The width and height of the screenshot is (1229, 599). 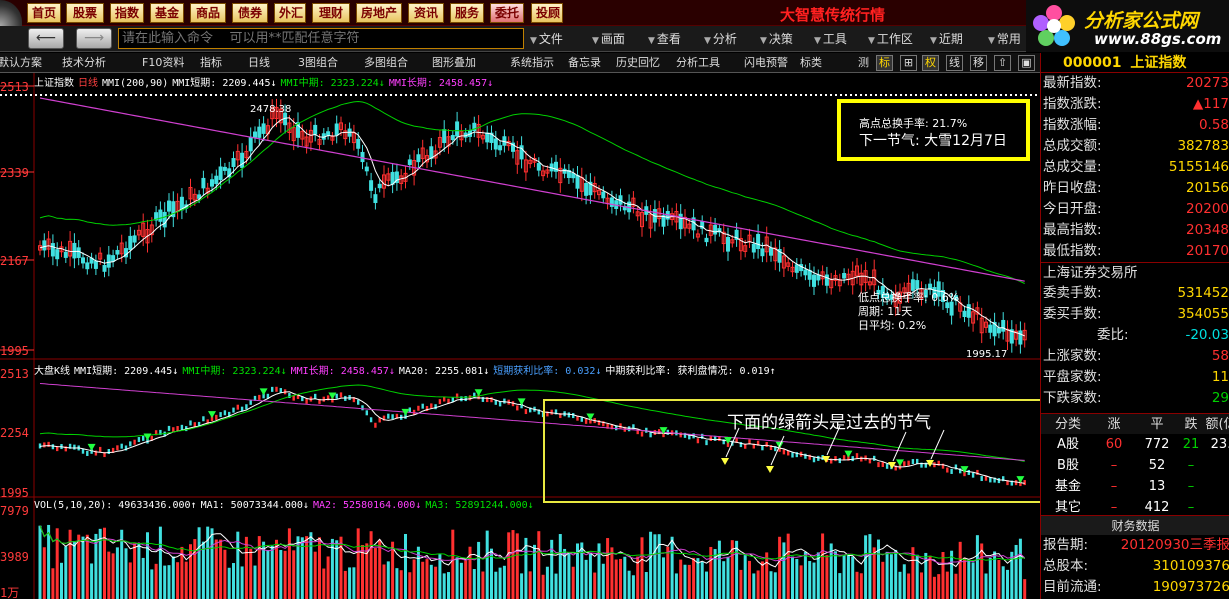 I want to click on command-input, so click(x=321, y=38).